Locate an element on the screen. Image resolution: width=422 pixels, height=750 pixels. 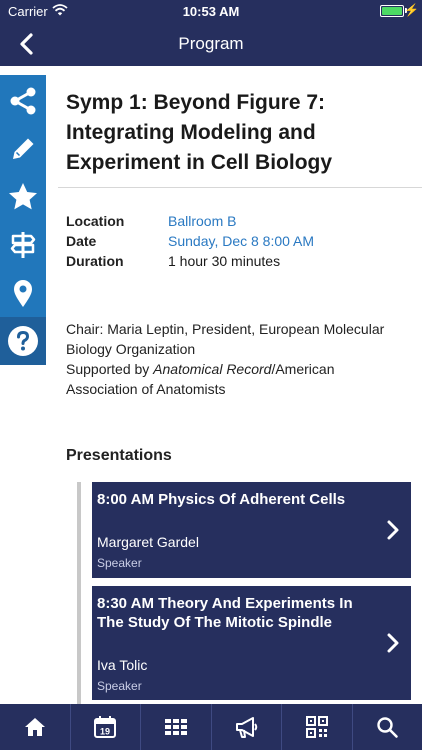
share-icon is located at coordinates (23, 101).